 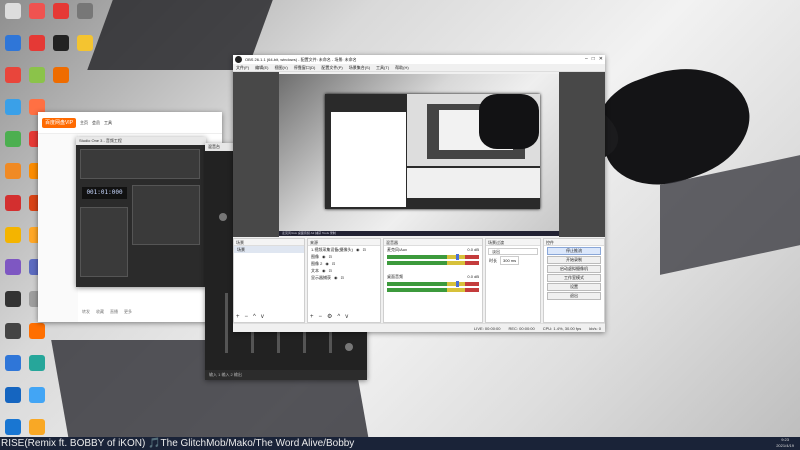 What do you see at coordinates (261, 67) in the screenshot?
I see `menu-item-edit: 编辑(E)` at bounding box center [261, 67].